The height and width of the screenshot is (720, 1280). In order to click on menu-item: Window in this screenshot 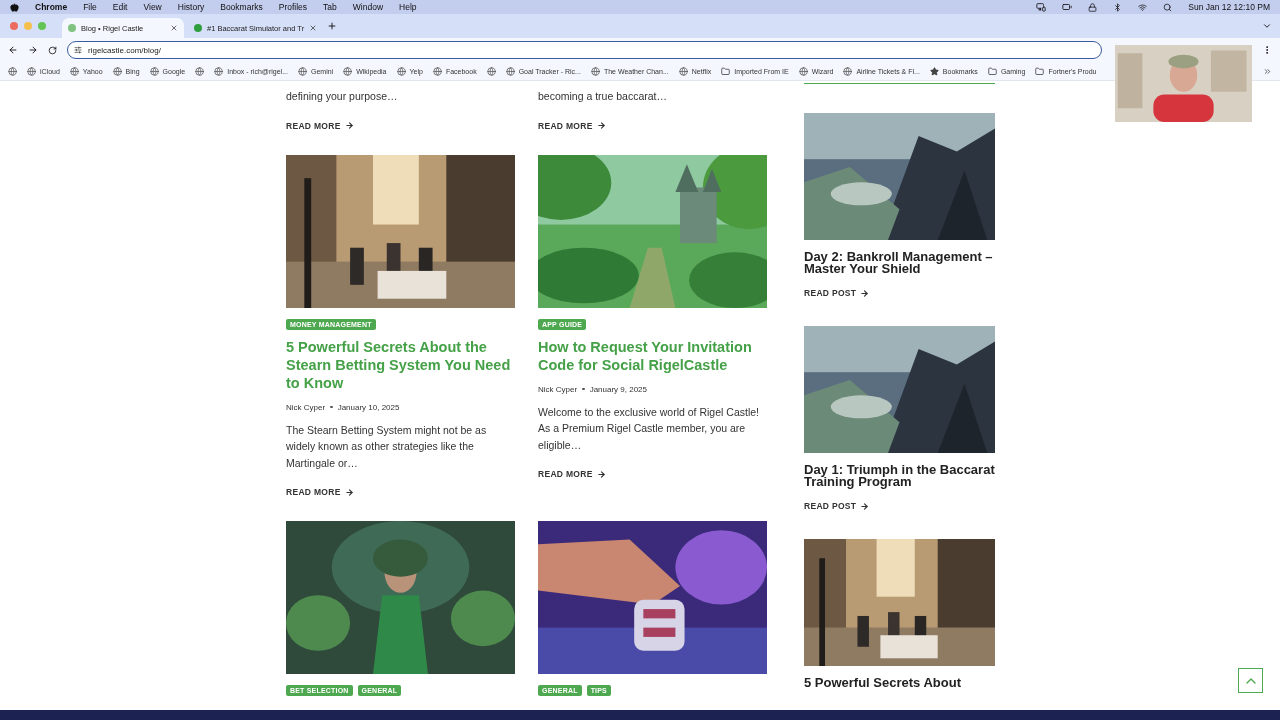, I will do `click(368, 7)`.